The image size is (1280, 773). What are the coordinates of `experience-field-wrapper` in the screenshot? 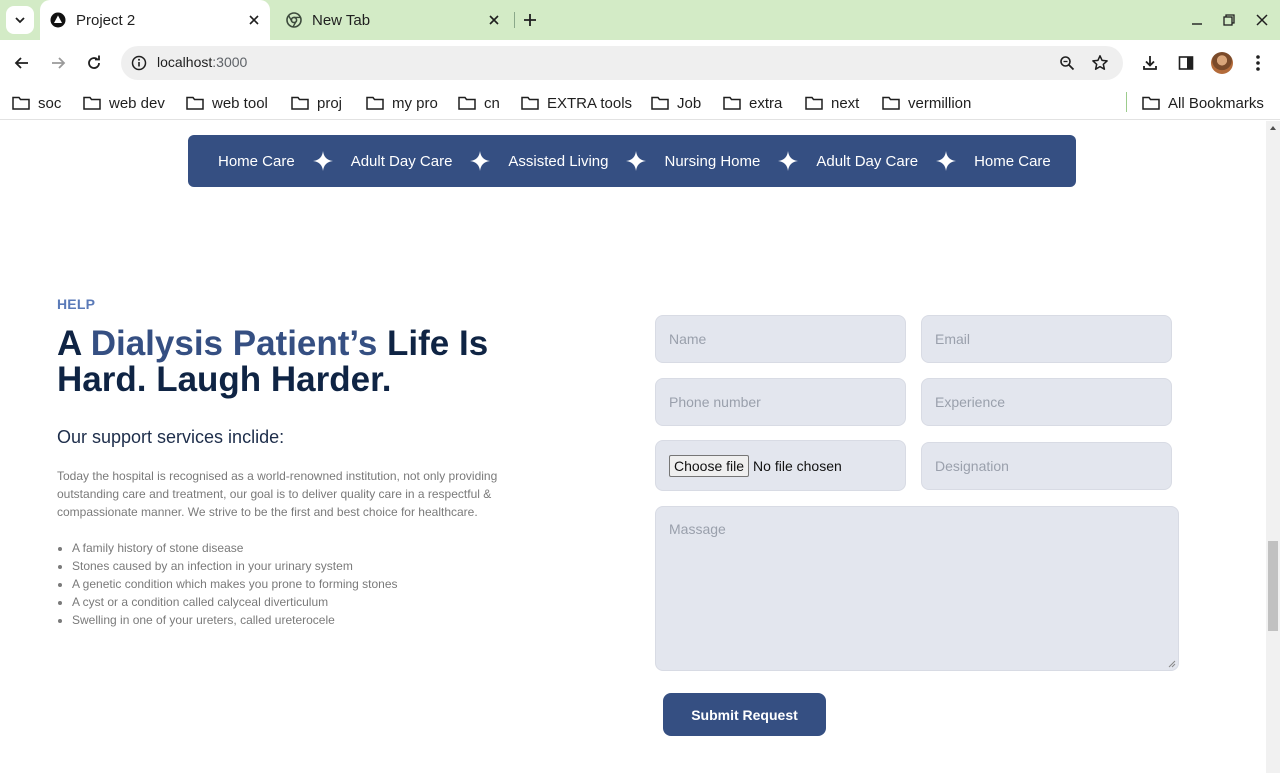 It's located at (1046, 402).